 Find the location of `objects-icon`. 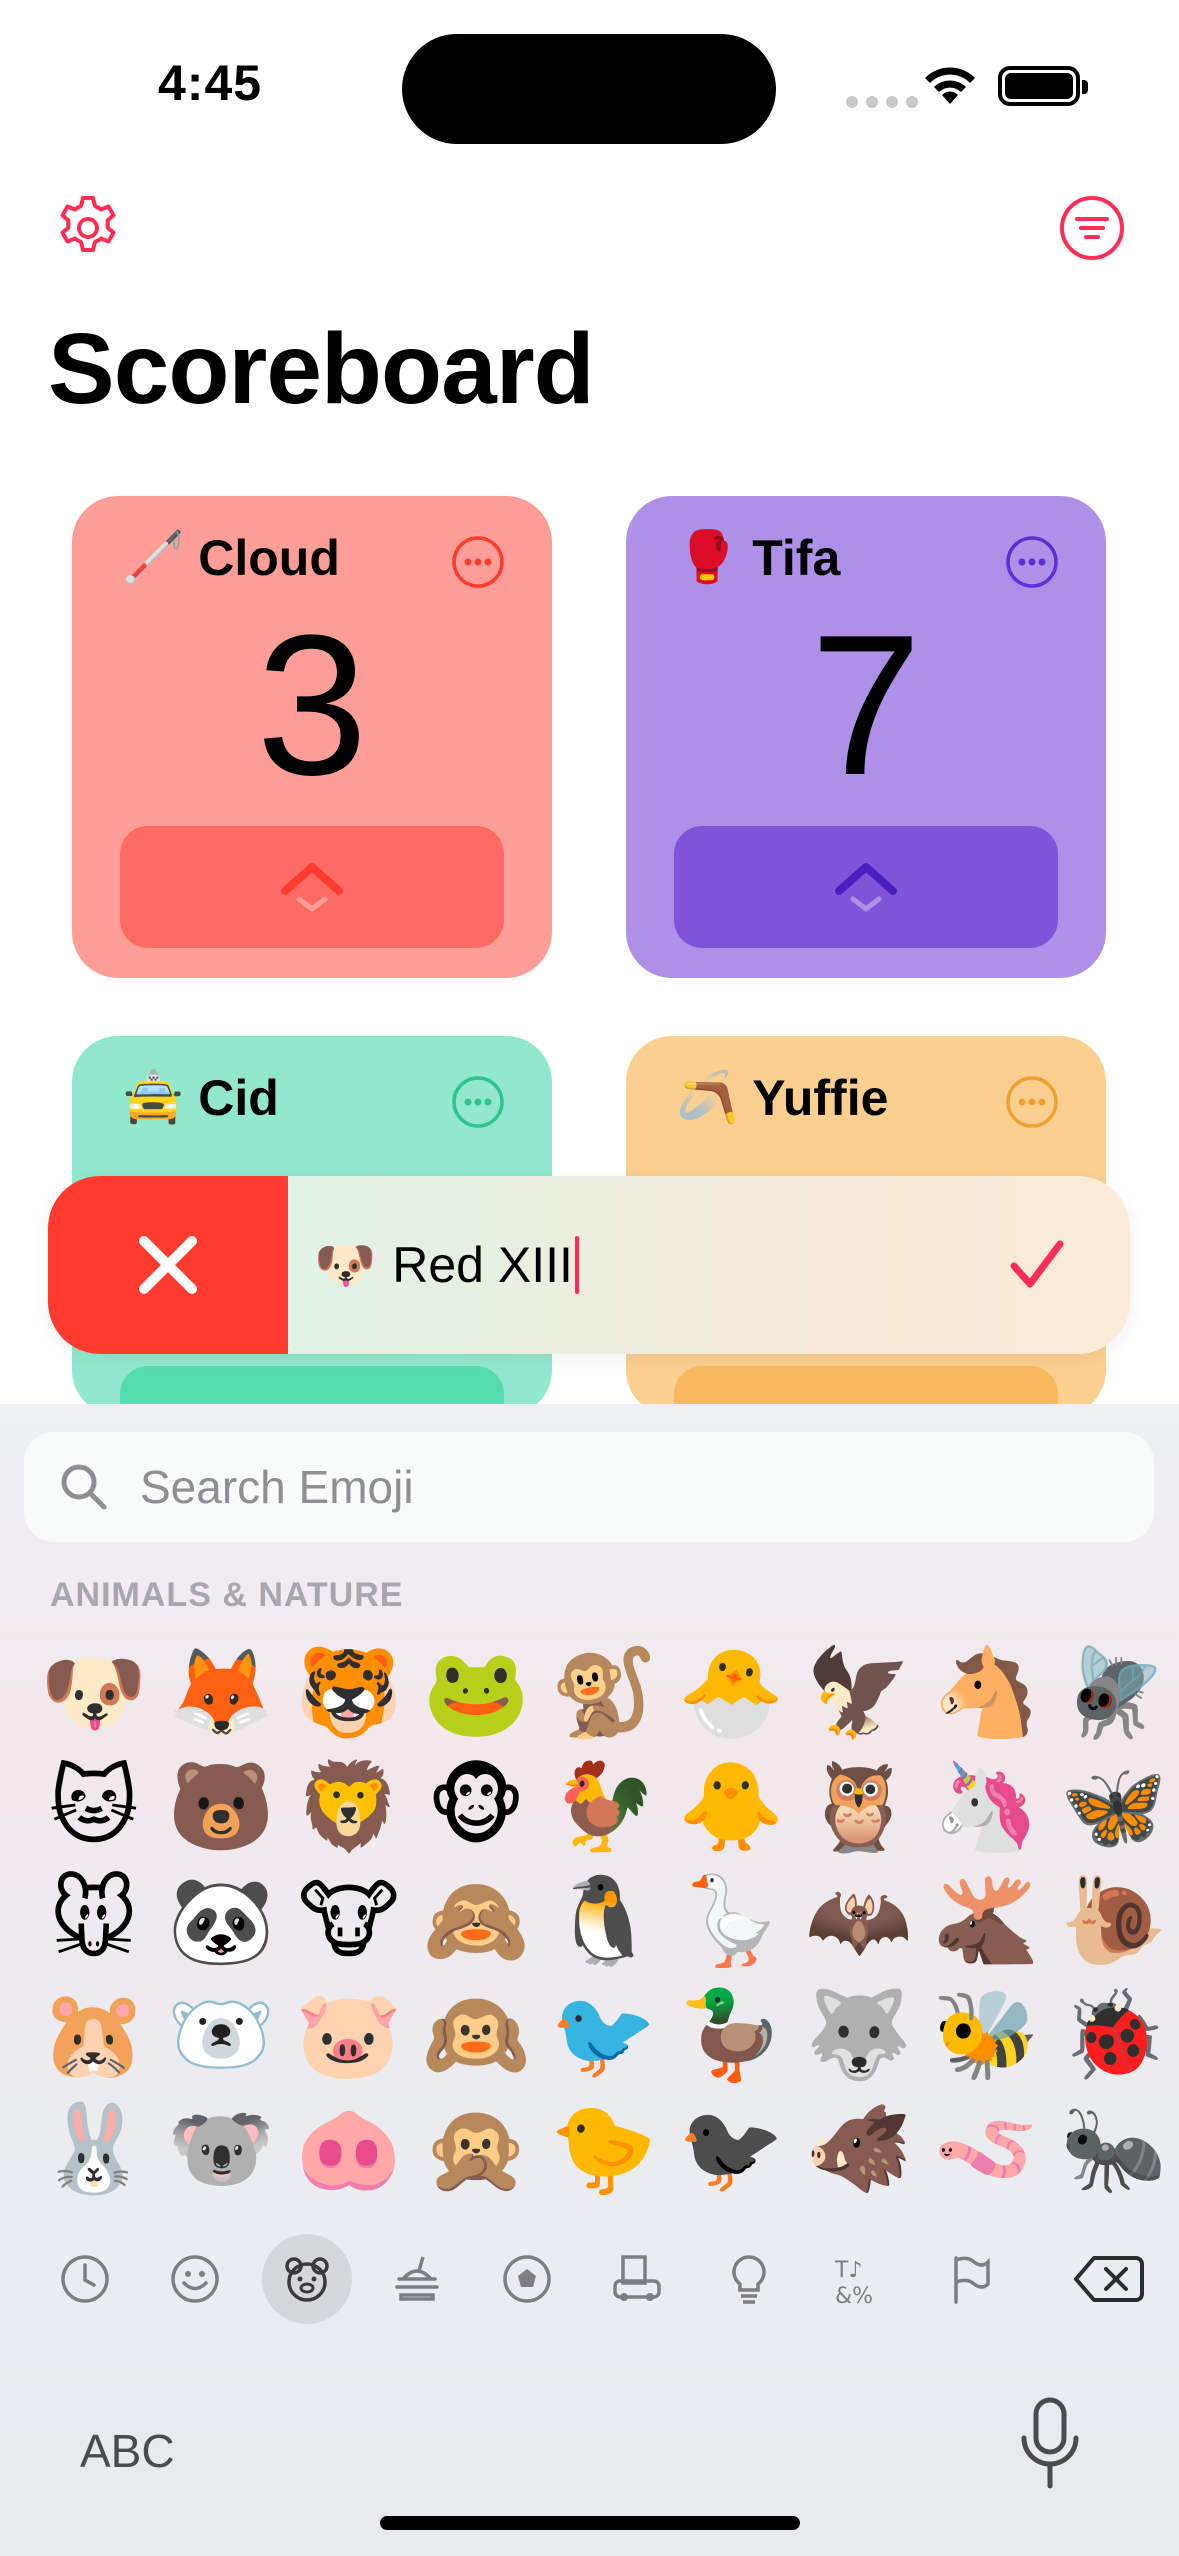

objects-icon is located at coordinates (749, 2279).